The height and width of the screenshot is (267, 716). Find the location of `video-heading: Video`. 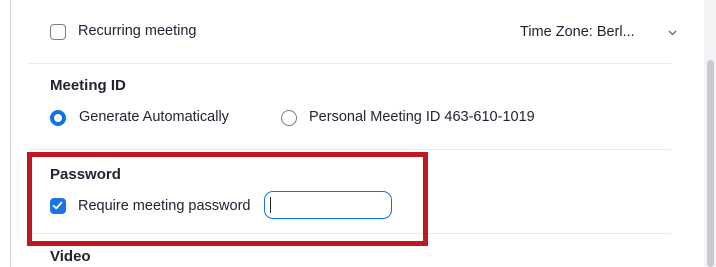

video-heading: Video is located at coordinates (70, 256).